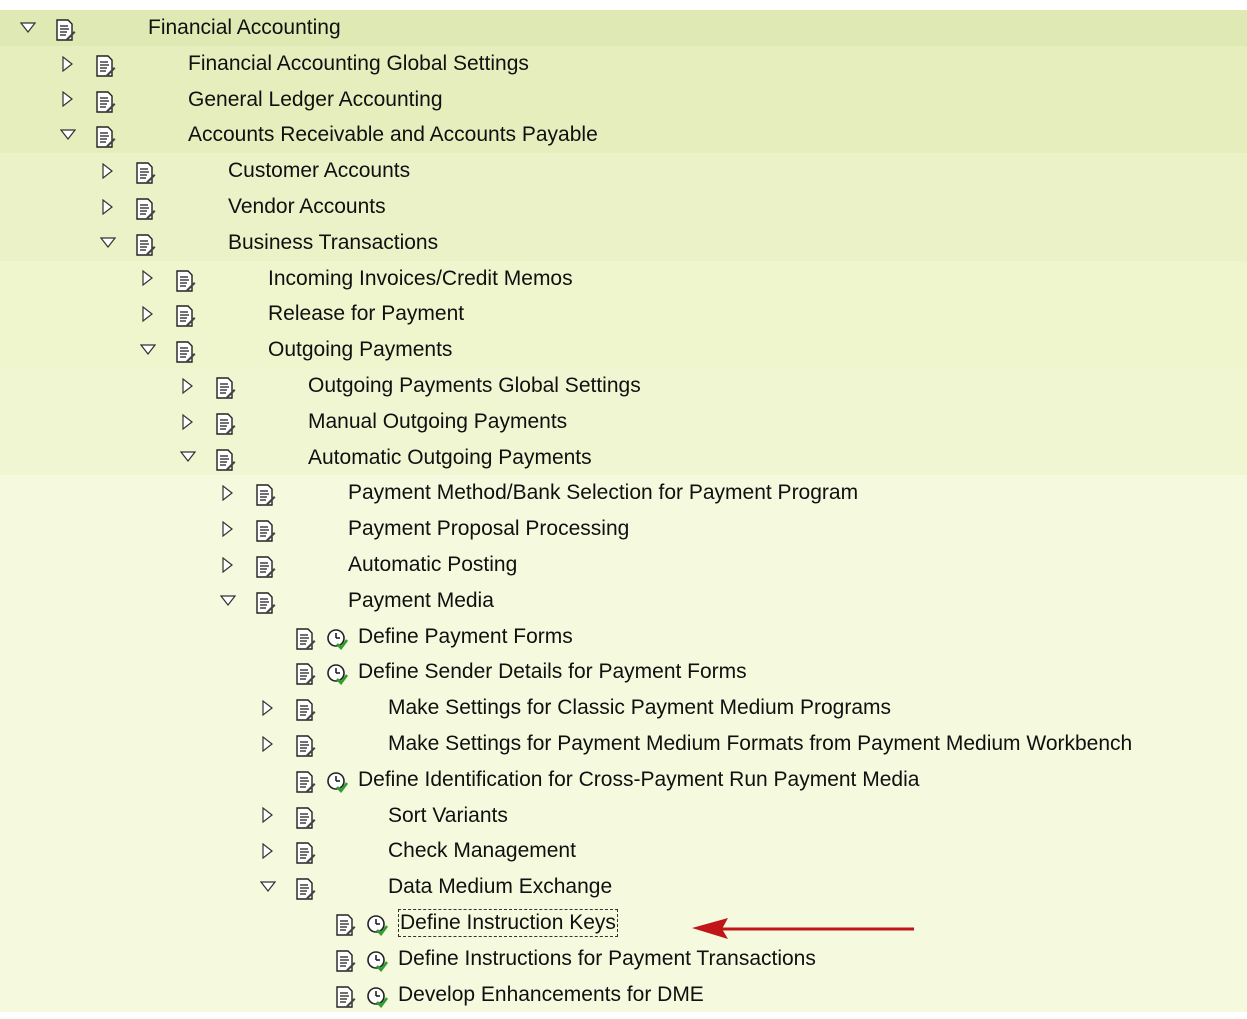  Describe the element at coordinates (421, 601) in the screenshot. I see `tree-node-label: Payment Media` at that location.